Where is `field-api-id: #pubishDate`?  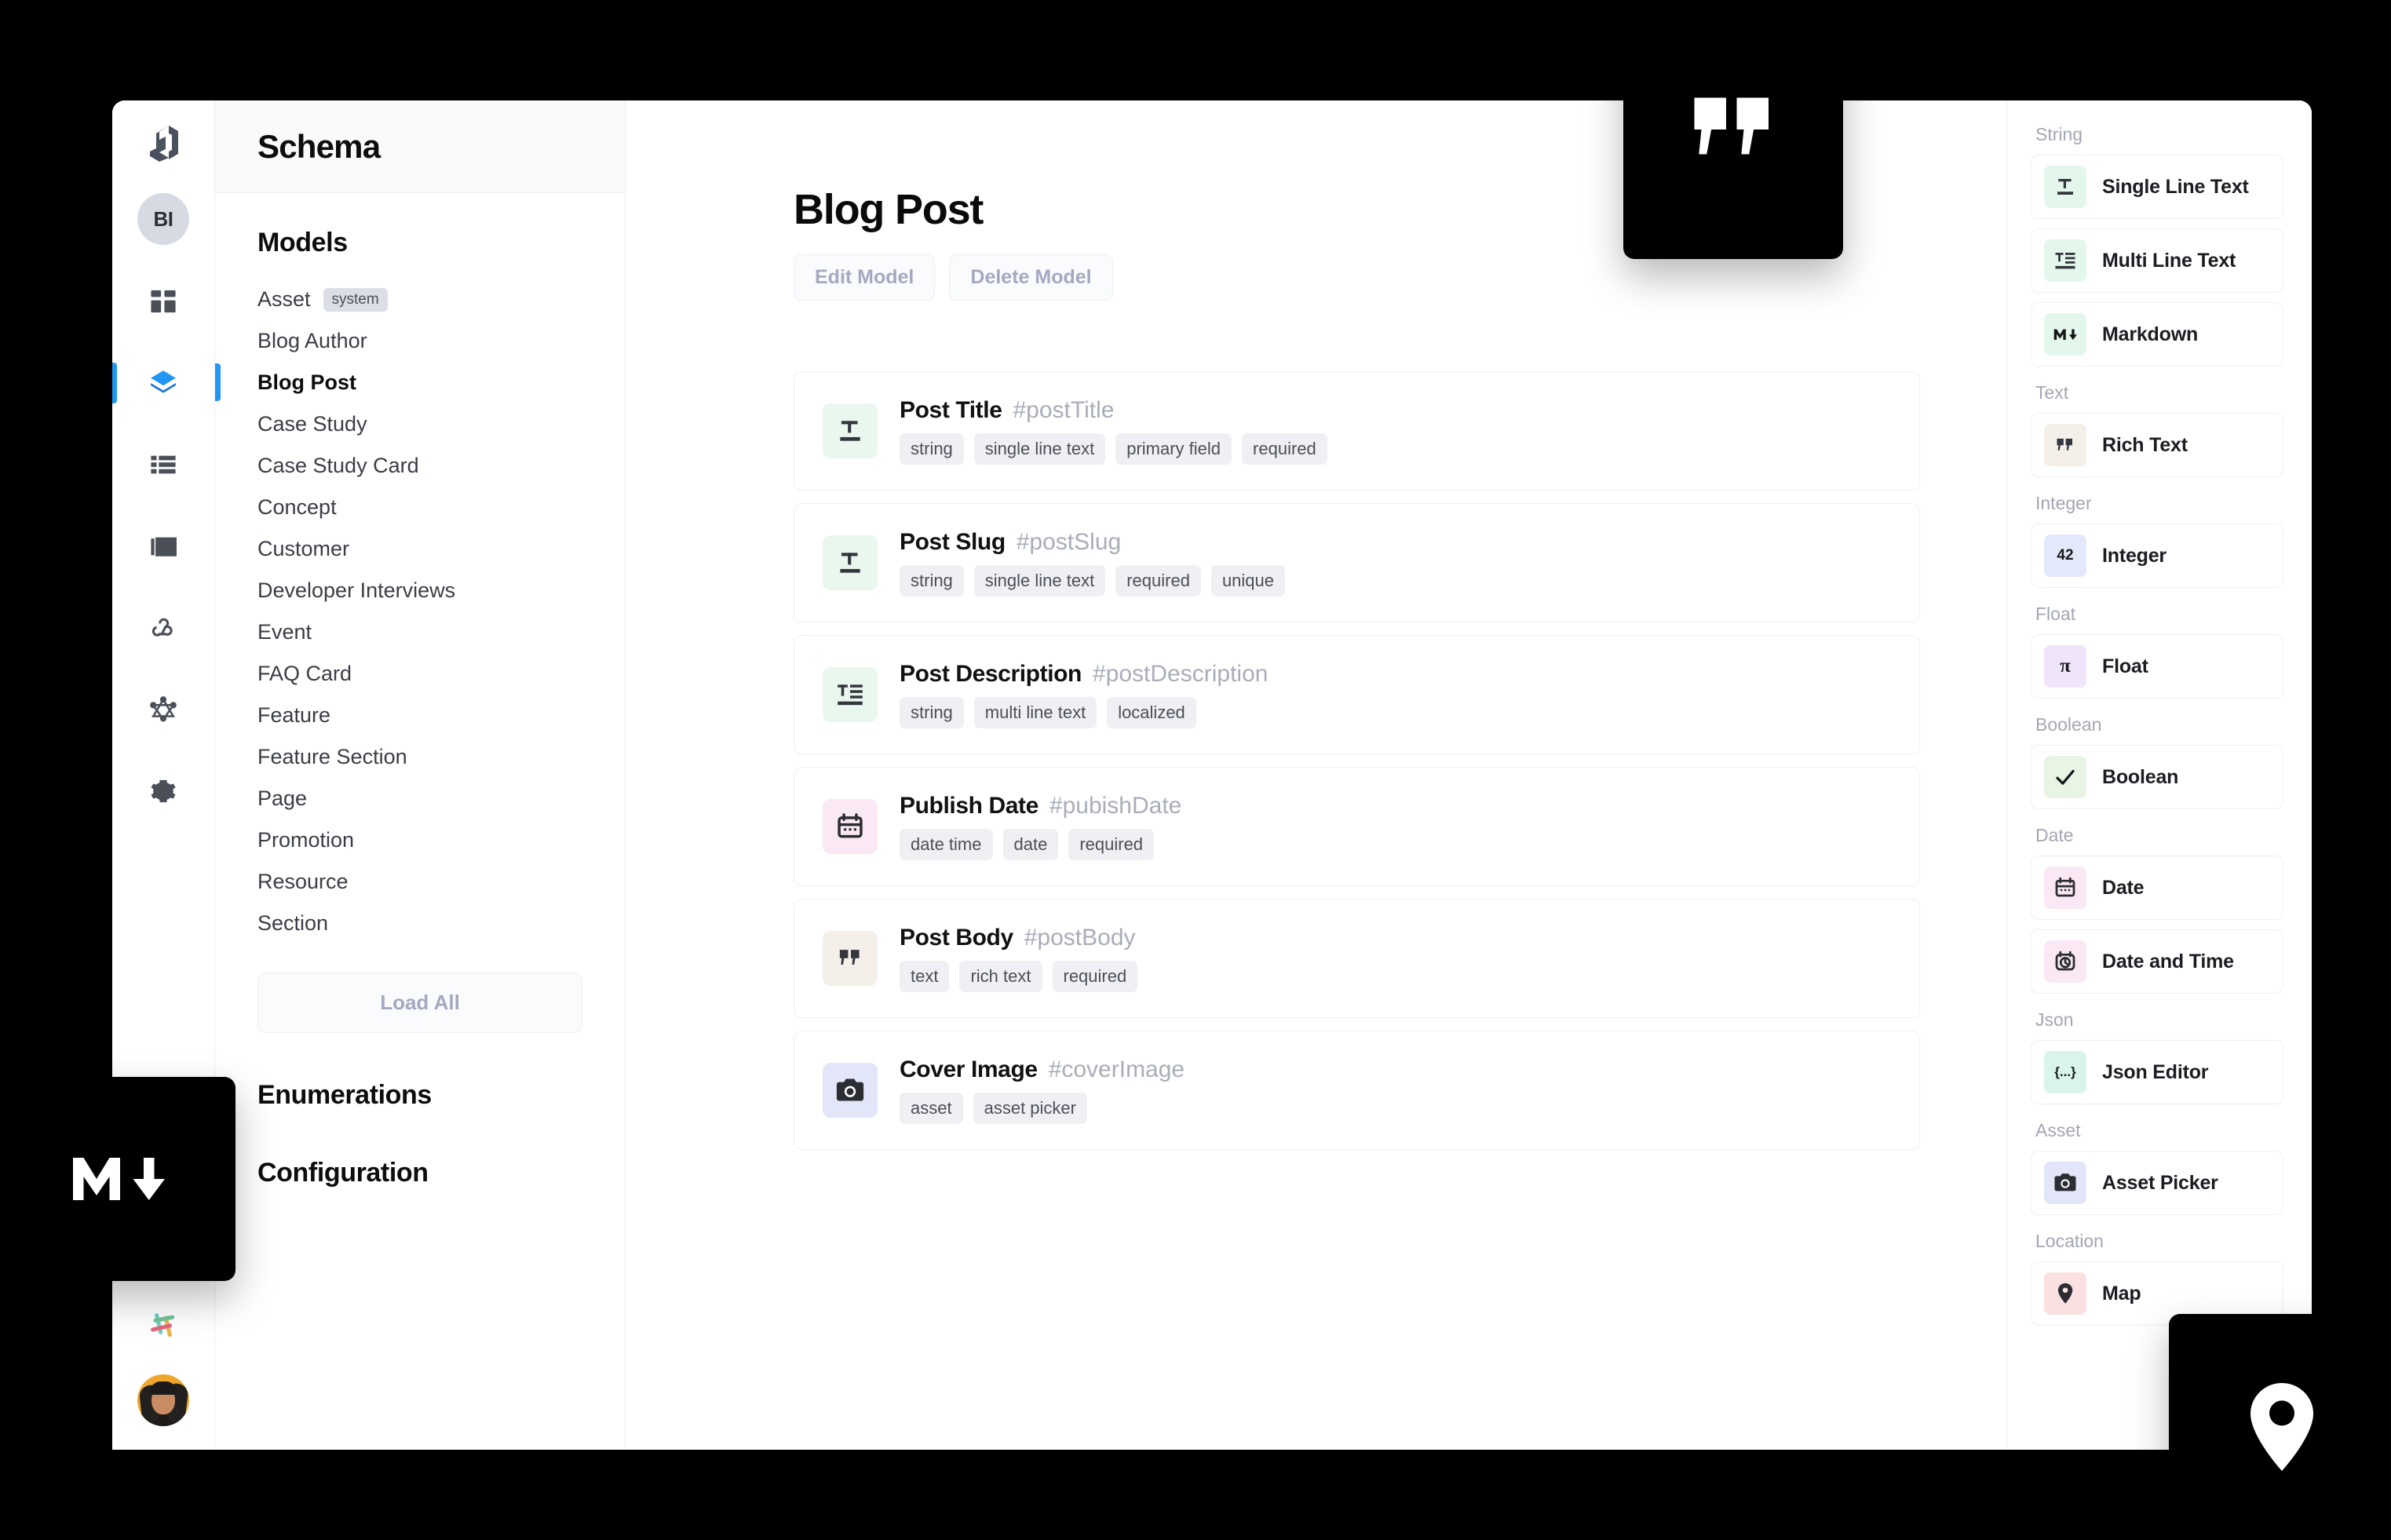
field-api-id: #pubishDate is located at coordinates (1115, 806).